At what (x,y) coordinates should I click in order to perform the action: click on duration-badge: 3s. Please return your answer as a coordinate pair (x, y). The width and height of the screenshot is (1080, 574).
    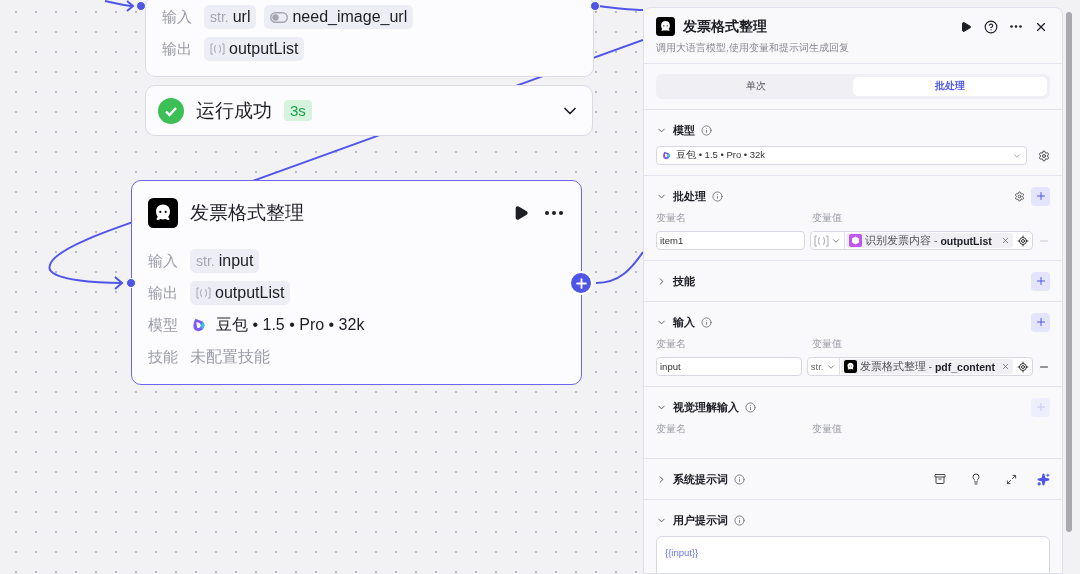
    Looking at the image, I should click on (298, 110).